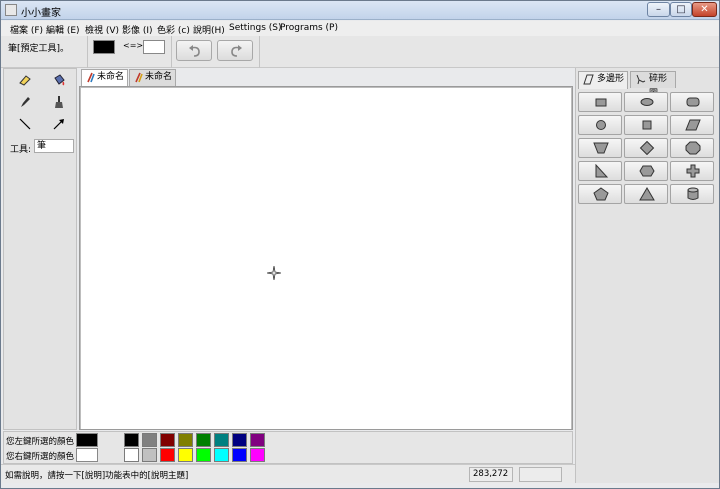 The image size is (720, 489). I want to click on swap-colors-label: <=>, so click(133, 45).